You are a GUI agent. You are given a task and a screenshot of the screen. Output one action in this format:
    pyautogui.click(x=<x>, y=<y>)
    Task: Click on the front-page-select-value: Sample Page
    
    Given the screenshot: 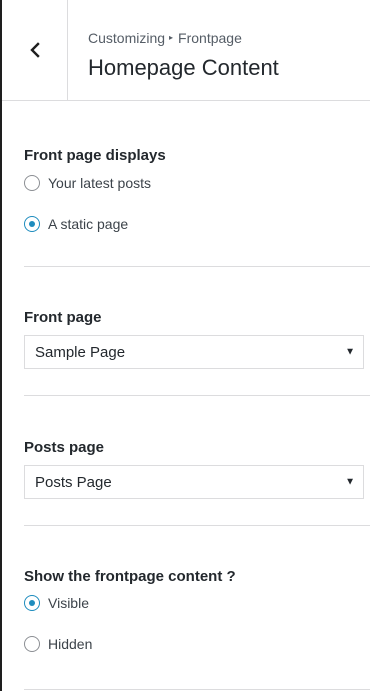 What is the action you would take?
    pyautogui.click(x=80, y=352)
    